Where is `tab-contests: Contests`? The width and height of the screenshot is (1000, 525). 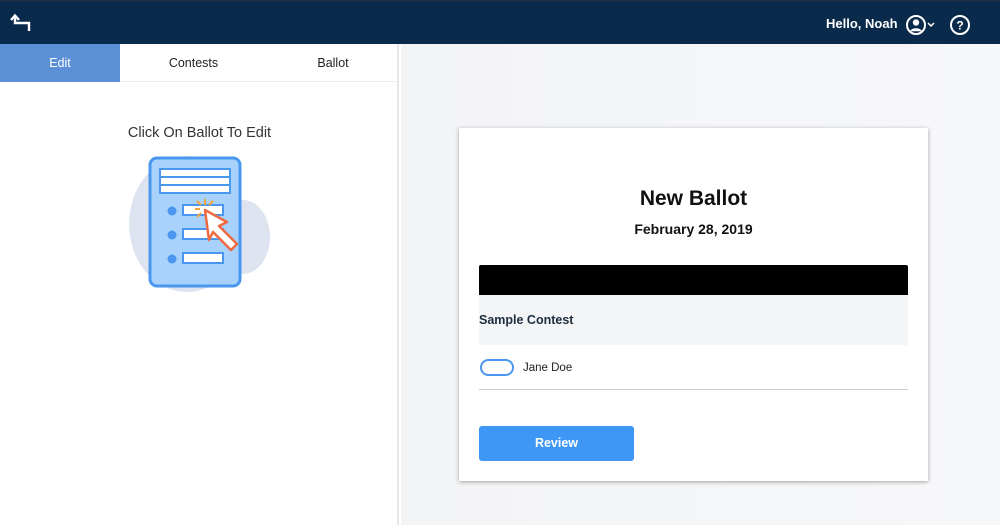
tab-contests: Contests is located at coordinates (193, 63).